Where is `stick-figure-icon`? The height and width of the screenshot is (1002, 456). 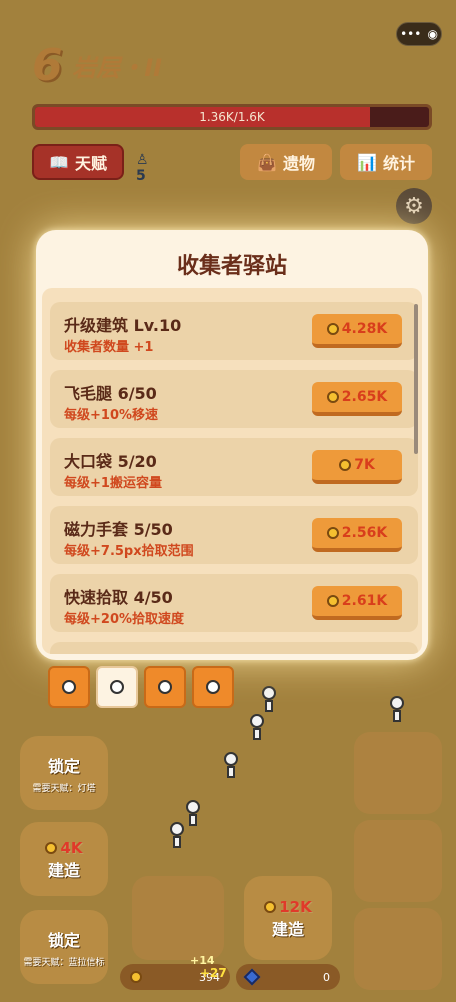 stick-figure-icon is located at coordinates (69, 687).